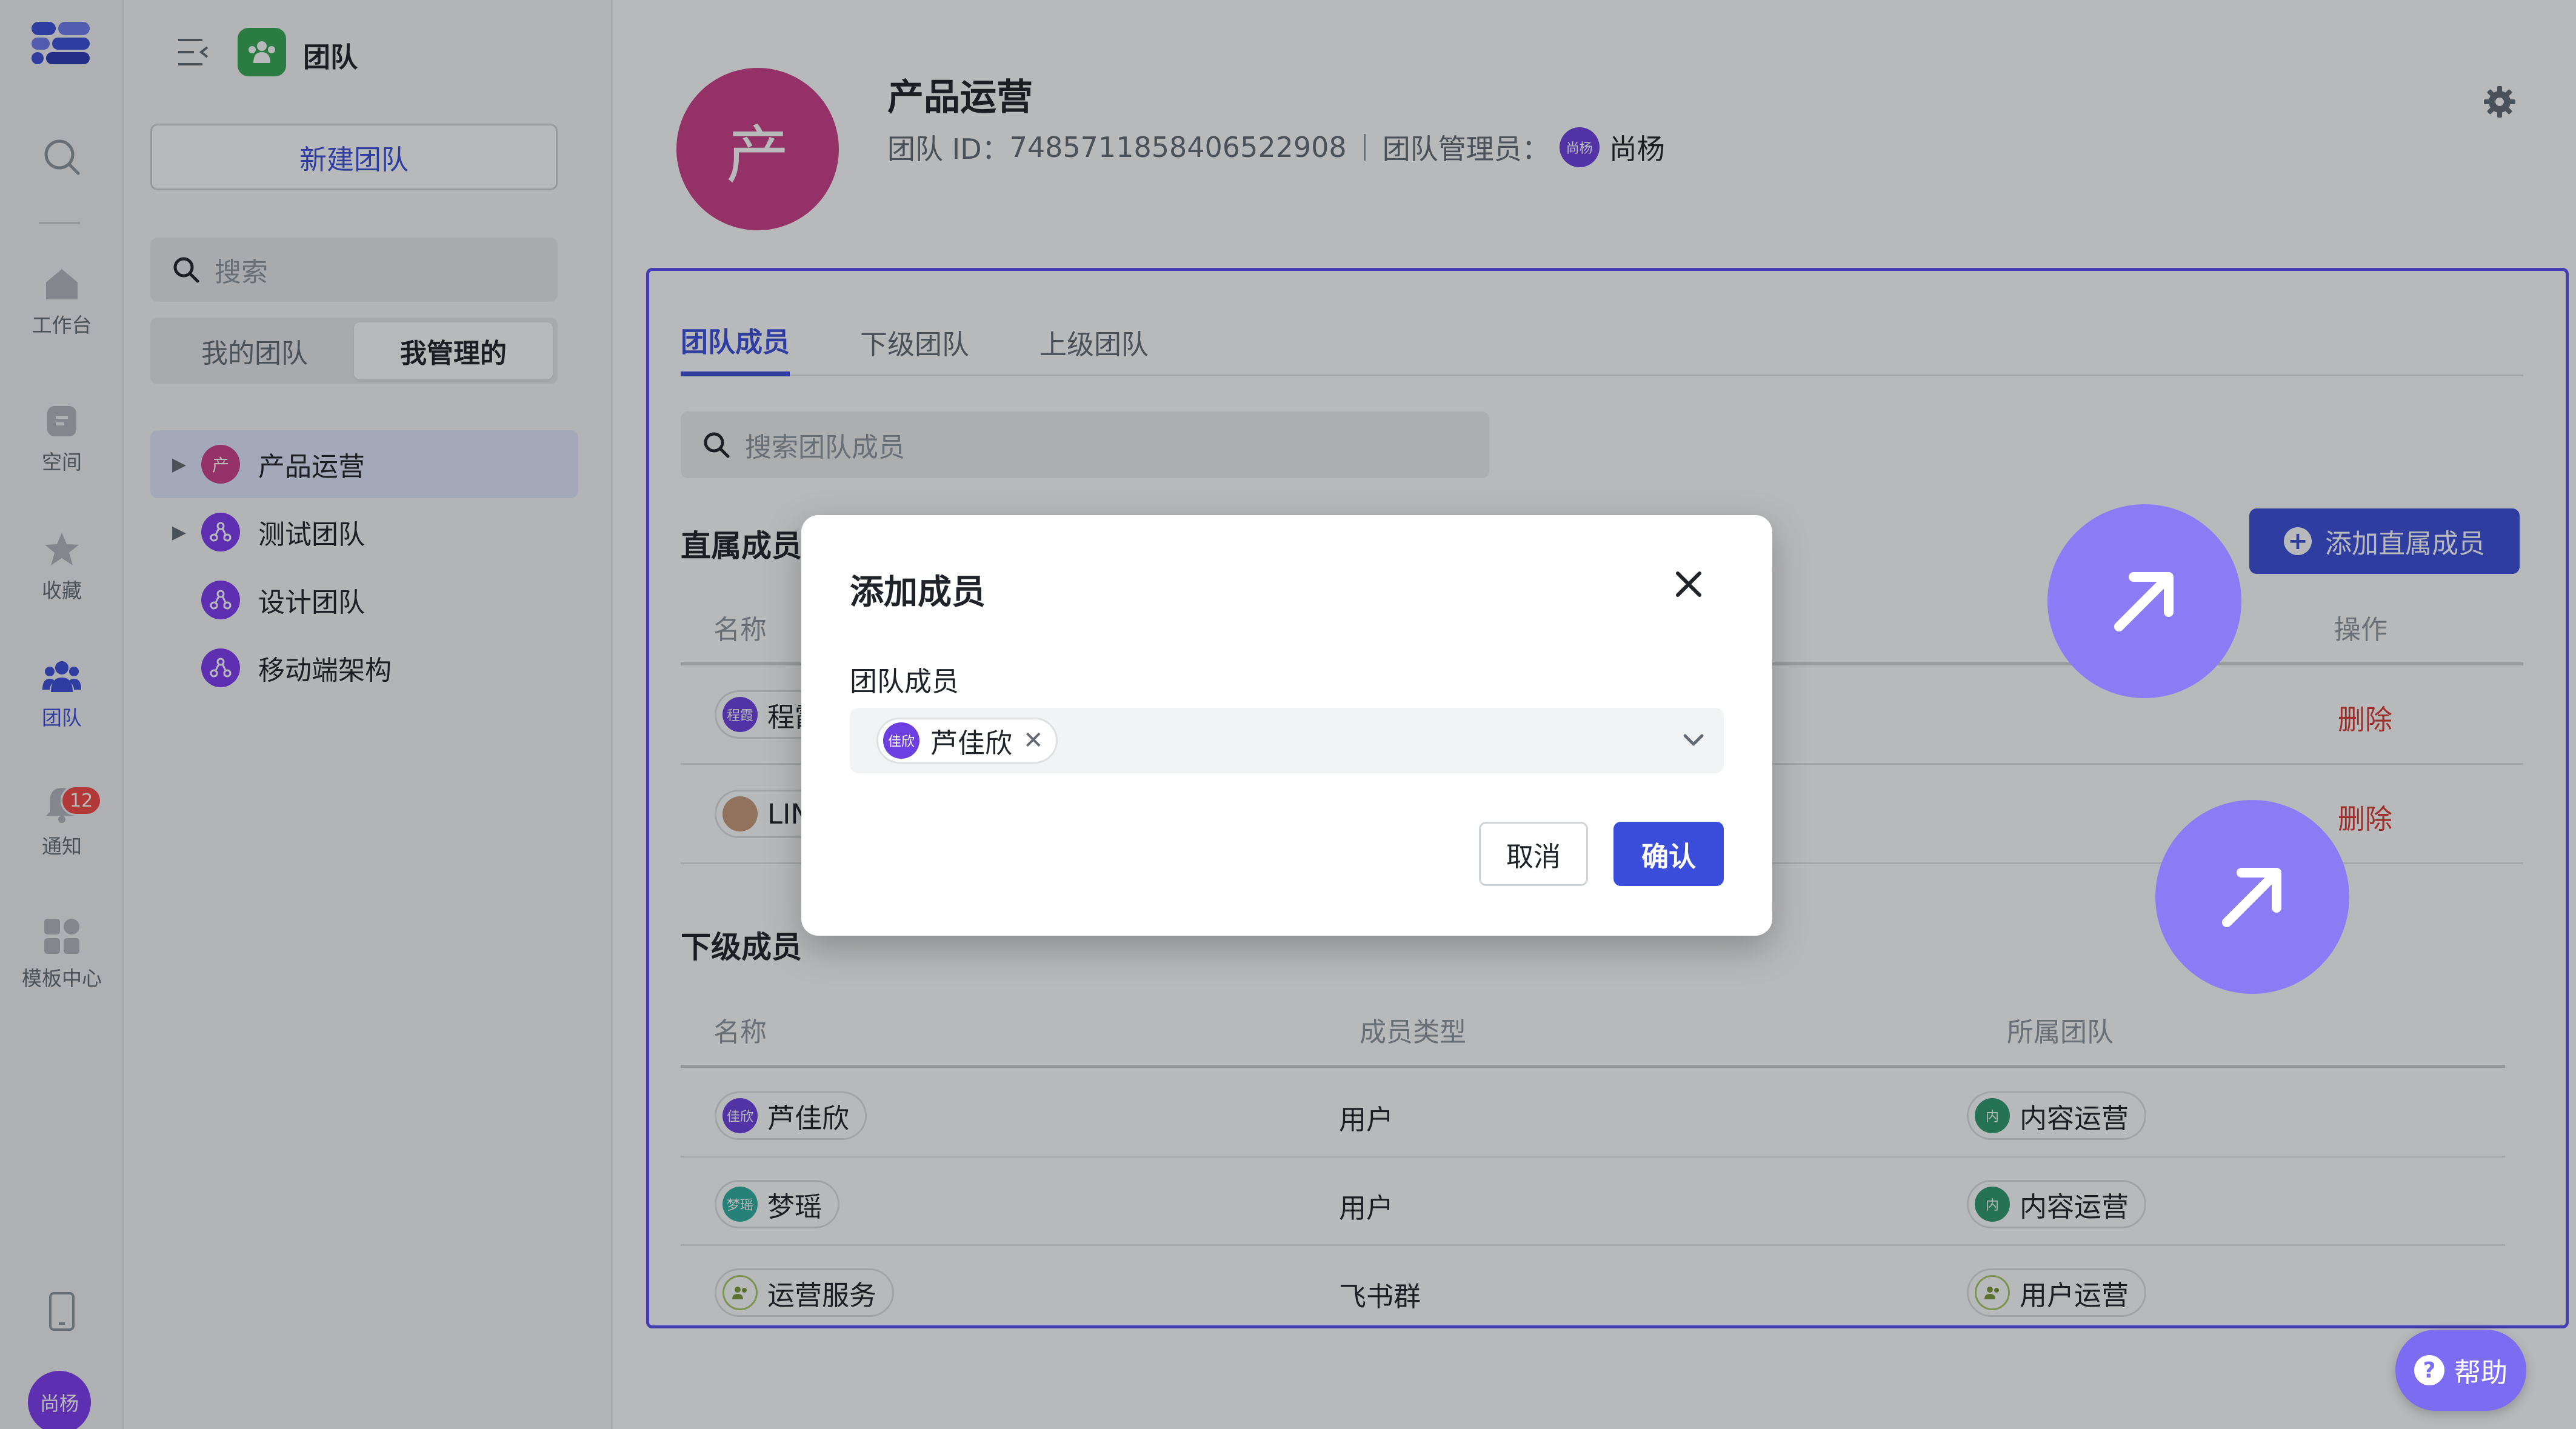 This screenshot has width=2576, height=1429. What do you see at coordinates (2429, 1370) in the screenshot?
I see `question-icon: ?` at bounding box center [2429, 1370].